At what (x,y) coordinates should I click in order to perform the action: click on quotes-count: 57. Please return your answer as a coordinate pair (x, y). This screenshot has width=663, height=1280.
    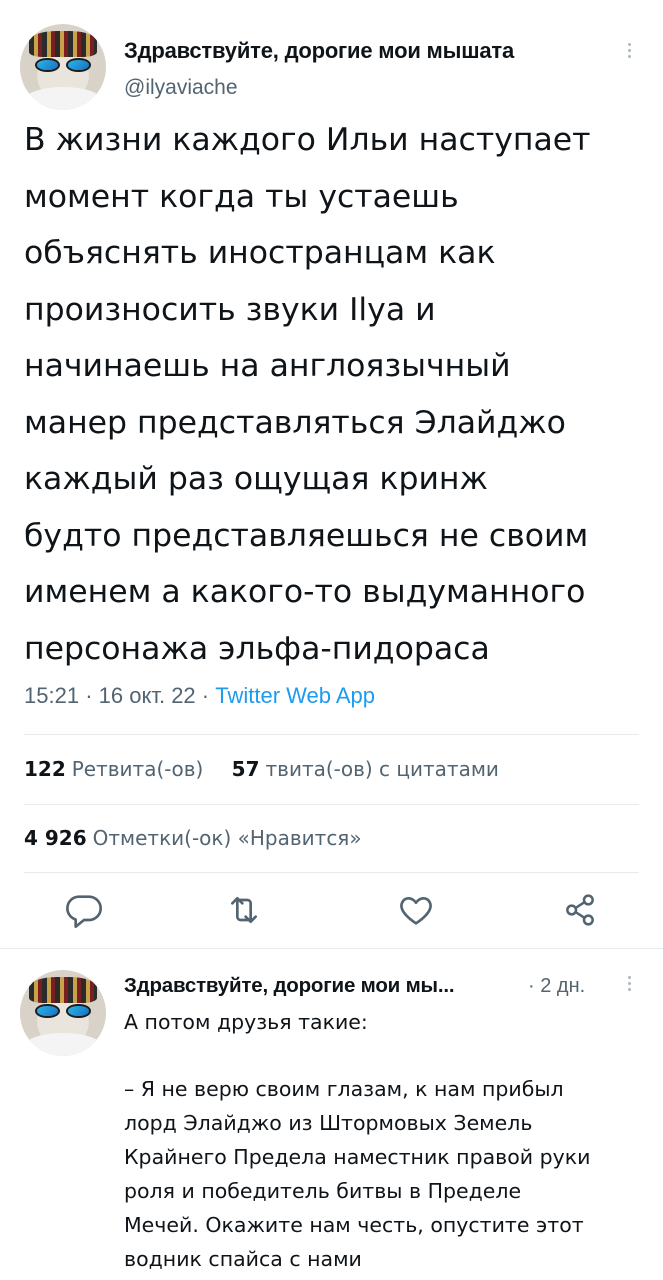
    Looking at the image, I should click on (245, 769).